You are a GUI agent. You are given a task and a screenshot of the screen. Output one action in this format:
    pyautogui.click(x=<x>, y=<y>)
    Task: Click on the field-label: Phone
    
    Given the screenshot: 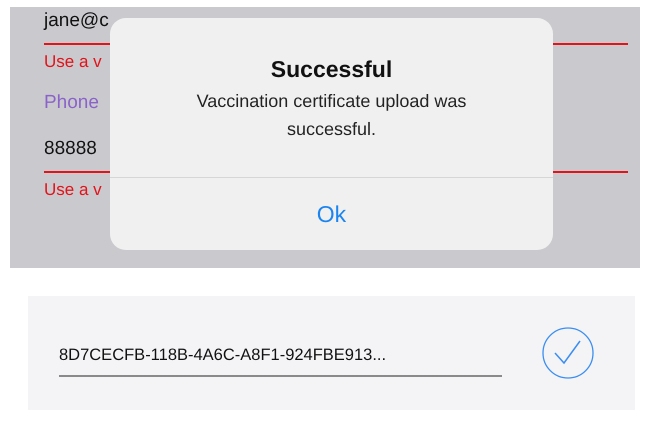 What is the action you would take?
    pyautogui.click(x=71, y=103)
    